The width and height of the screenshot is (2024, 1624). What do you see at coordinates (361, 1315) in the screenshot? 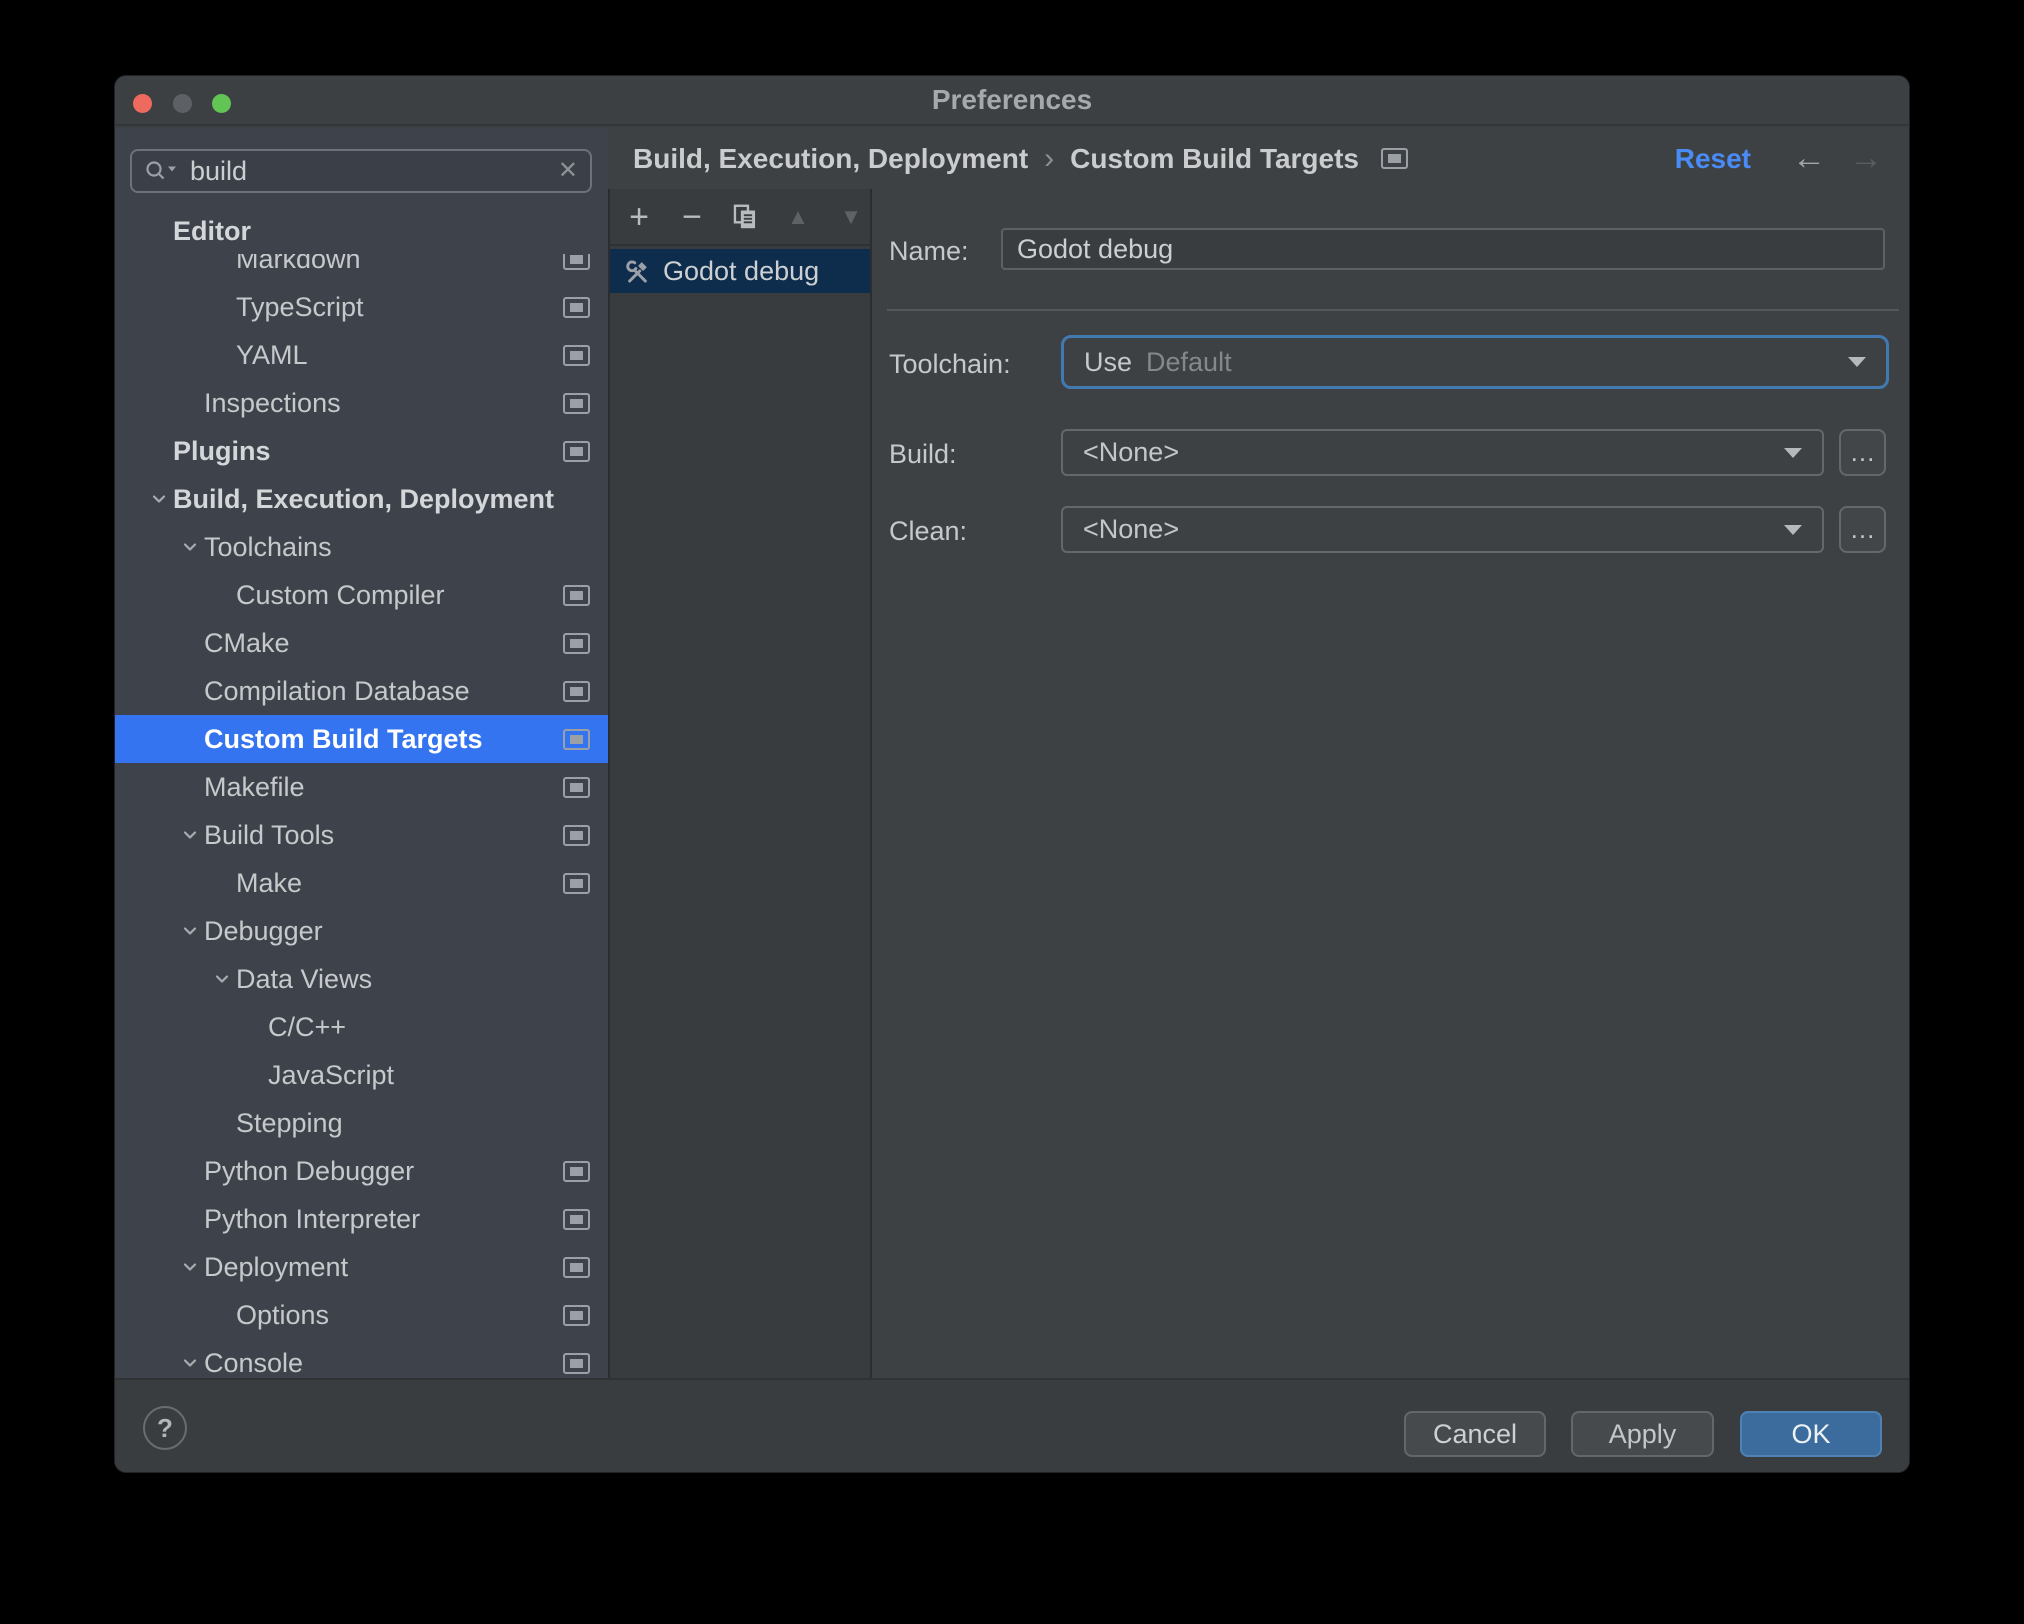
I see `sidebar-item-options: Options` at bounding box center [361, 1315].